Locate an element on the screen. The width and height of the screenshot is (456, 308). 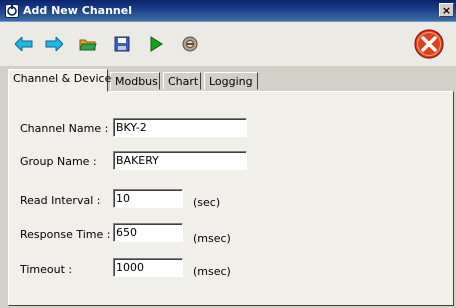
app-icon is located at coordinates (12, 10).